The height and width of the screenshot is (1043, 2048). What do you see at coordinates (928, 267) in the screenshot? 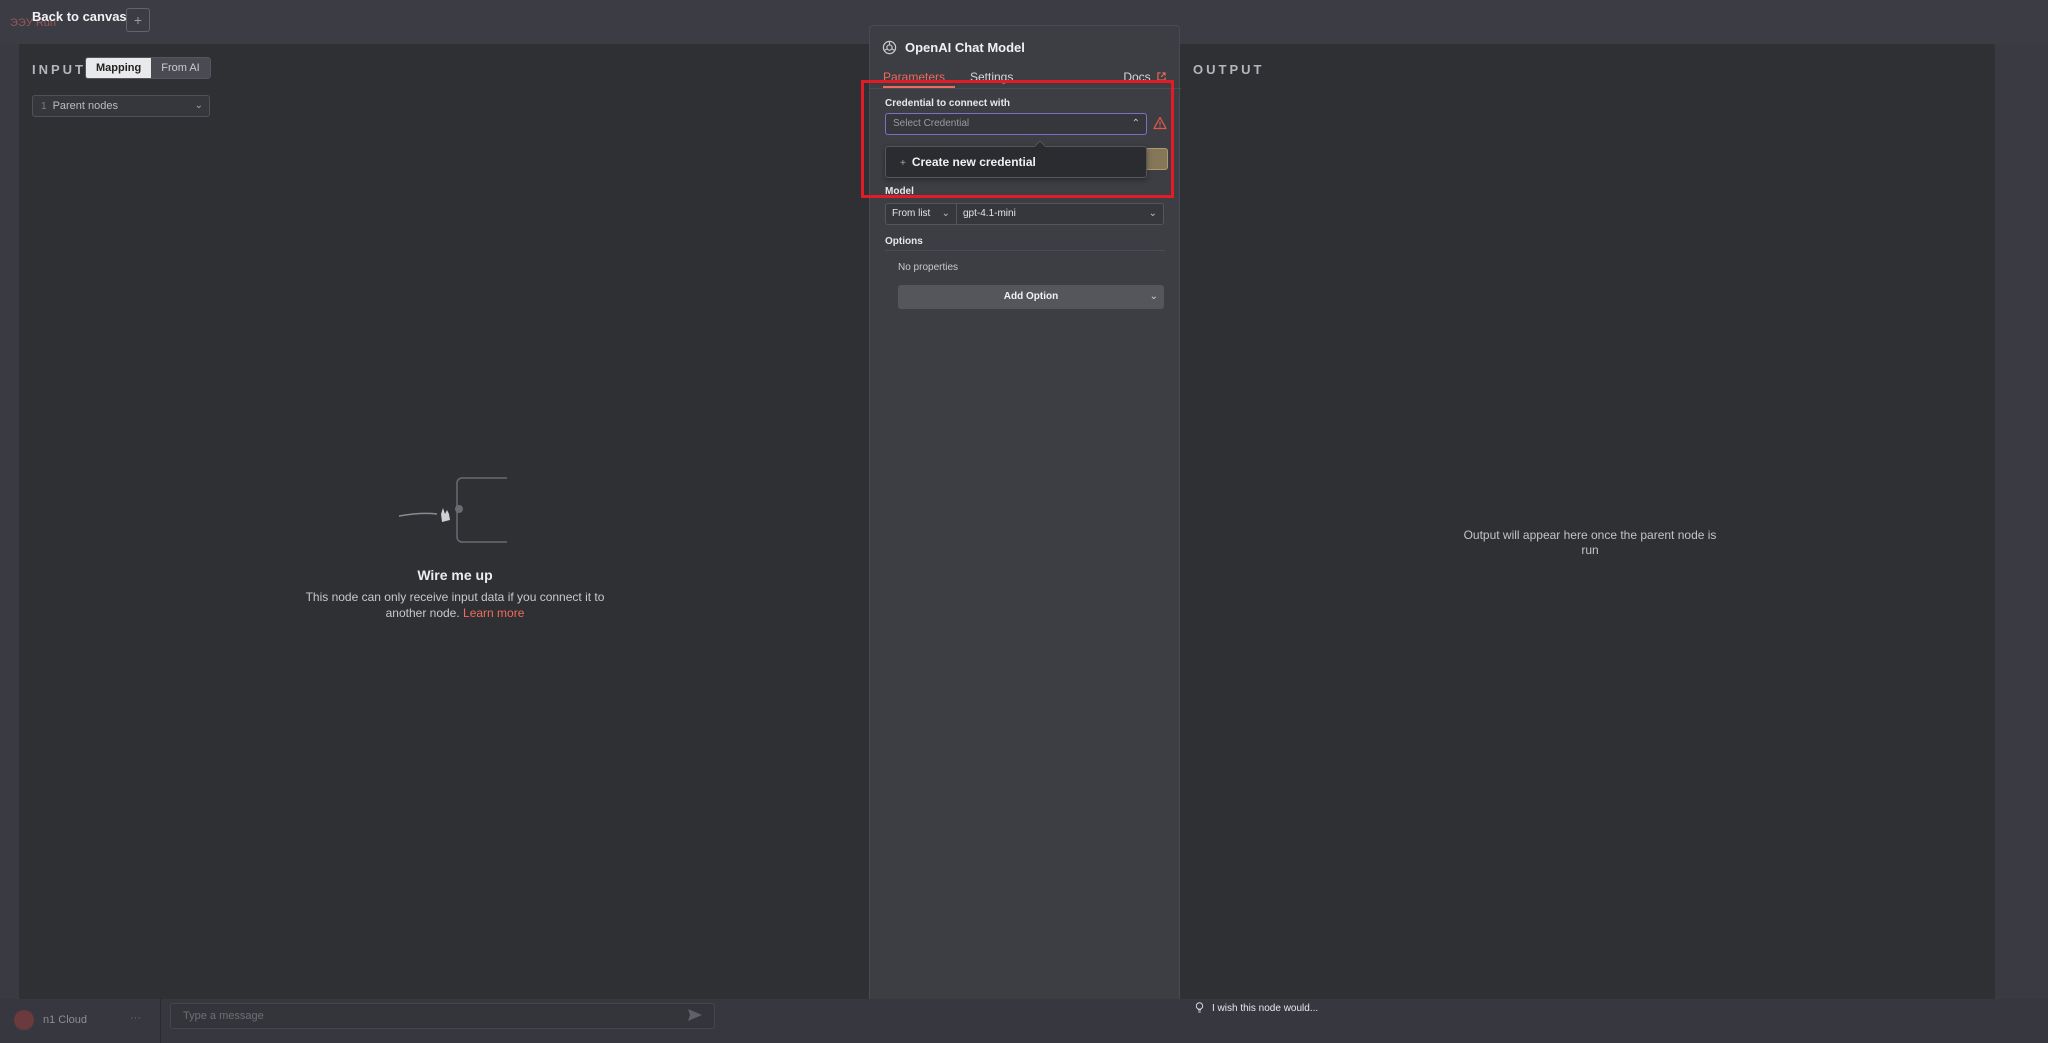
I see `no-properties-text: No properties` at bounding box center [928, 267].